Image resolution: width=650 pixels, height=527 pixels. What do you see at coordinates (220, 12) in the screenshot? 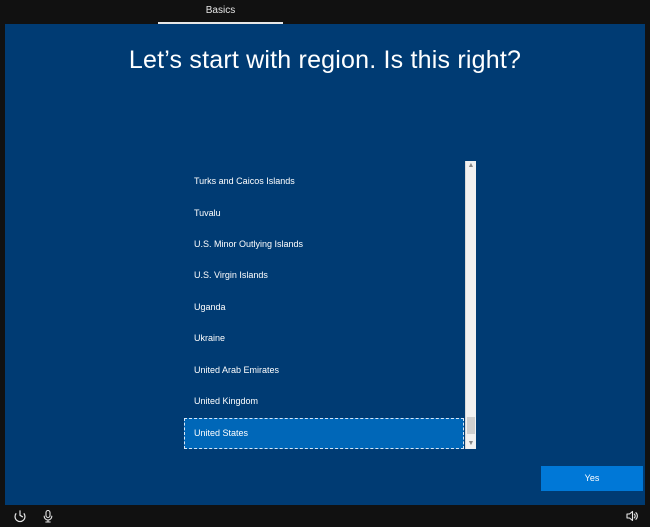
I see `tab-basics: Basics` at bounding box center [220, 12].